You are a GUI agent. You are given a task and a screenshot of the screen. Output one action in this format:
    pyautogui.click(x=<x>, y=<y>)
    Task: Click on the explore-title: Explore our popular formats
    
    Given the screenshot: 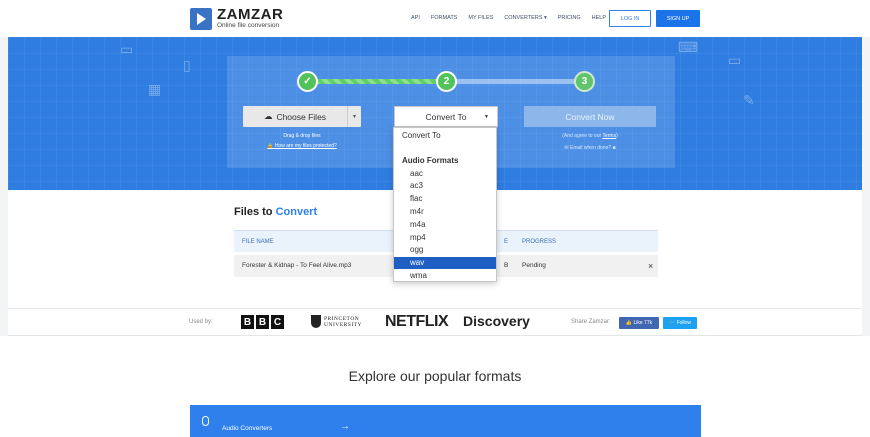 What is the action you would take?
    pyautogui.click(x=435, y=376)
    